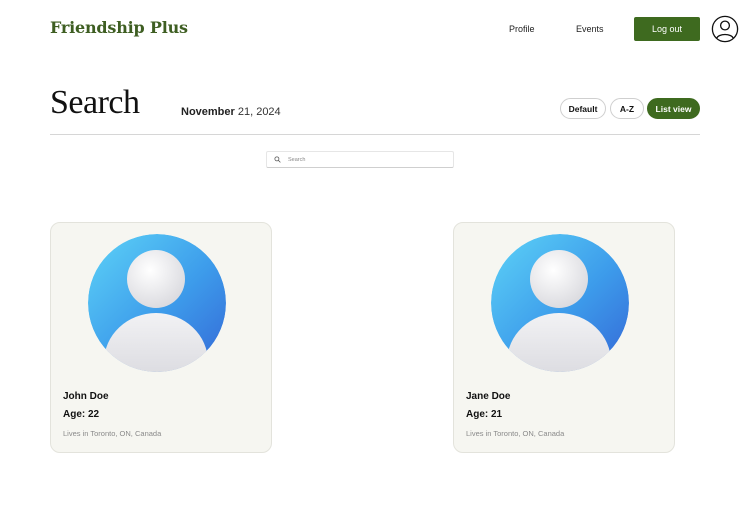 The height and width of the screenshot is (531, 750). What do you see at coordinates (81, 414) in the screenshot?
I see `profile-age: Age: 22` at bounding box center [81, 414].